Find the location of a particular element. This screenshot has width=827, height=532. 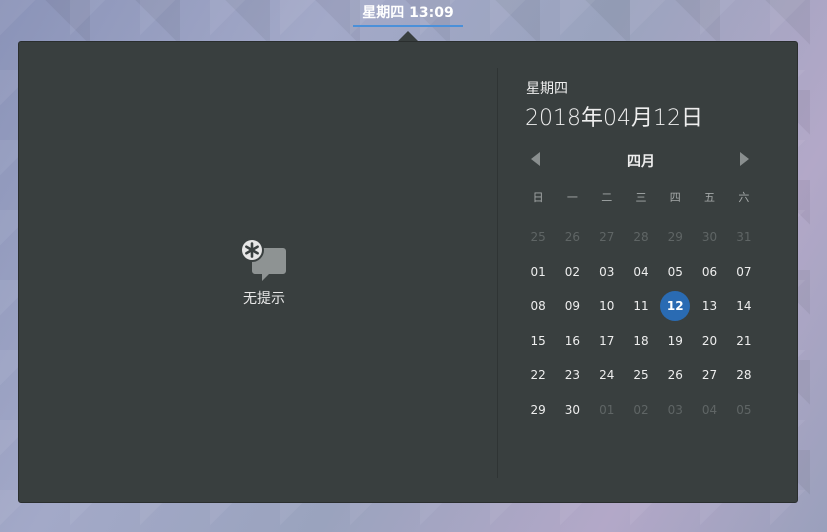

notifications-empty-state: 无提示 is located at coordinates (264, 273).